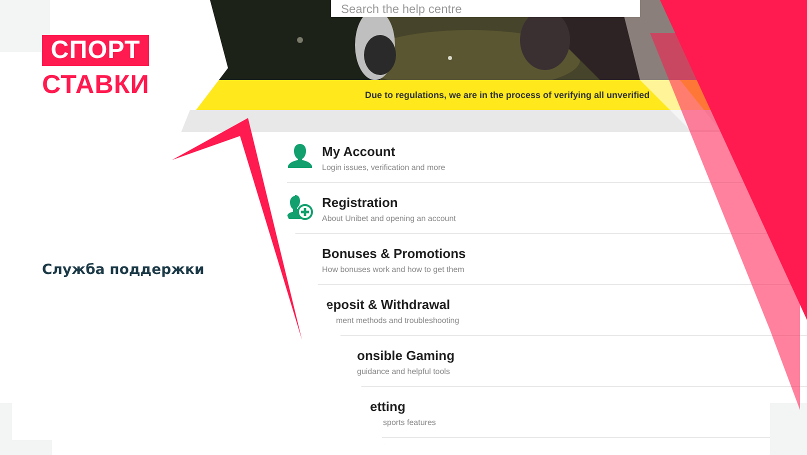  Describe the element at coordinates (95, 50) in the screenshot. I see `logo-top: СПОРТ` at that location.